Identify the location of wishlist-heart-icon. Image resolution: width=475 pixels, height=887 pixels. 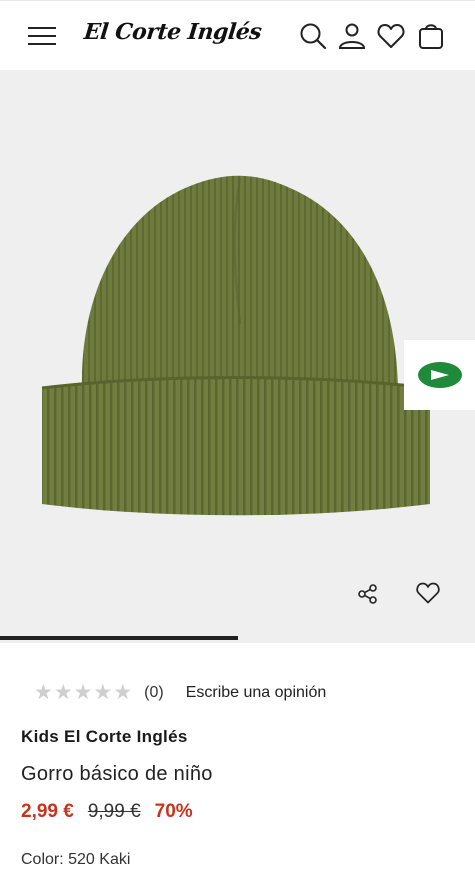
(428, 593).